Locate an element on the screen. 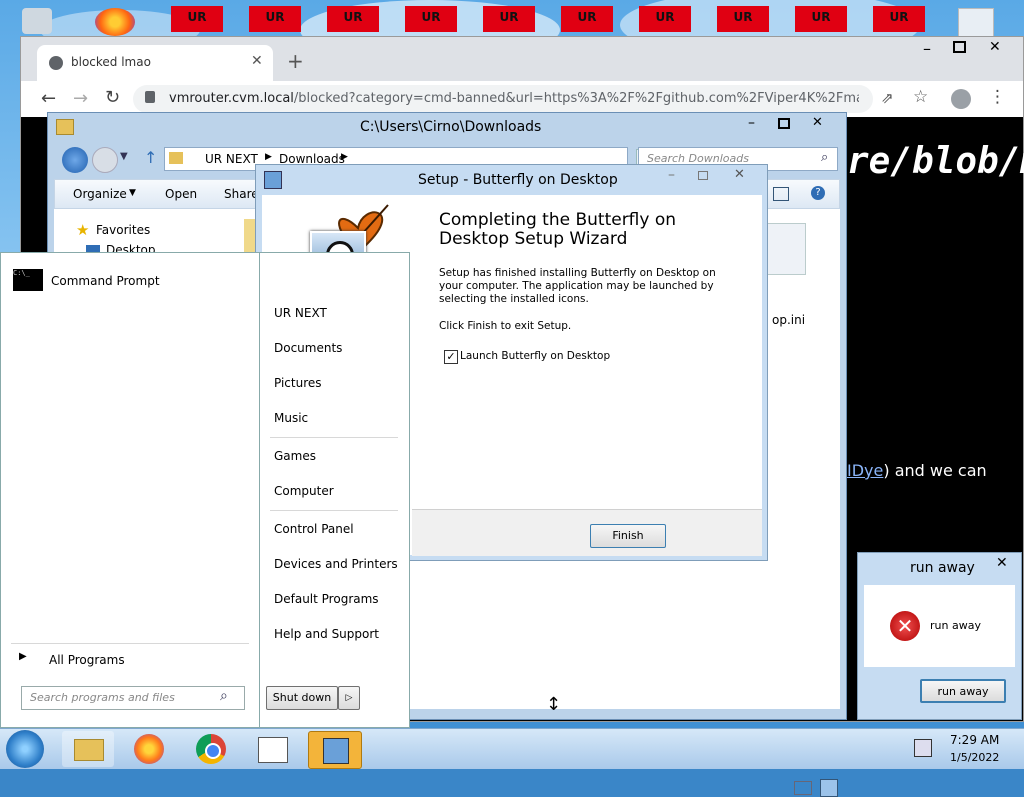 The width and height of the screenshot is (1024, 797). tab-close-icon: ✕ is located at coordinates (257, 61).